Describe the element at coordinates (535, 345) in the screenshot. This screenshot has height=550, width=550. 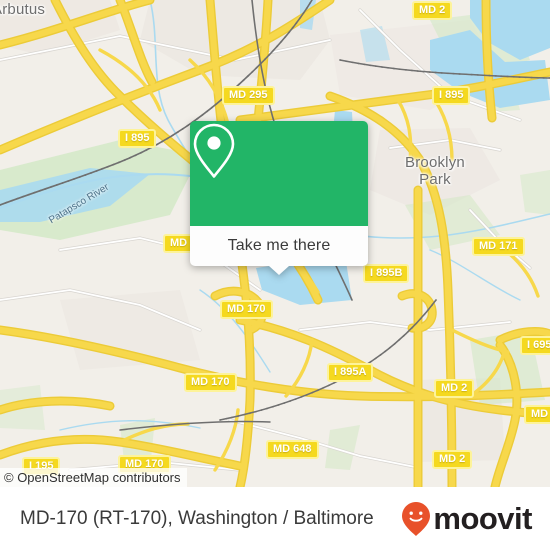
I see `road-shield-i-695: I 695` at that location.